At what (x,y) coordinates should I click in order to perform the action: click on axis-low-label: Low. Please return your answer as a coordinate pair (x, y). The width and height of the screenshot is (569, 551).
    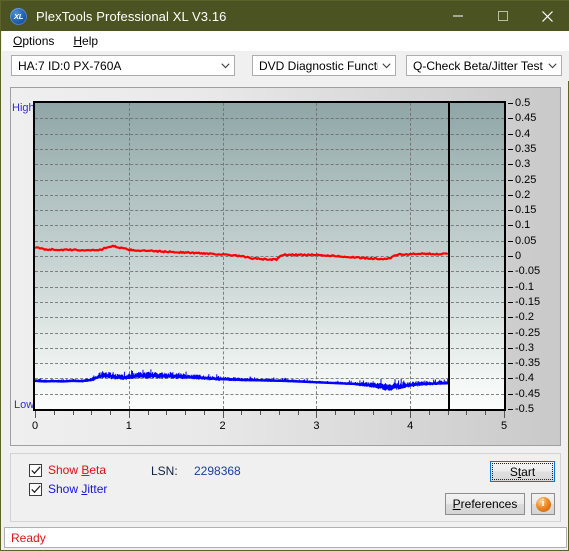
    Looking at the image, I should click on (24, 405).